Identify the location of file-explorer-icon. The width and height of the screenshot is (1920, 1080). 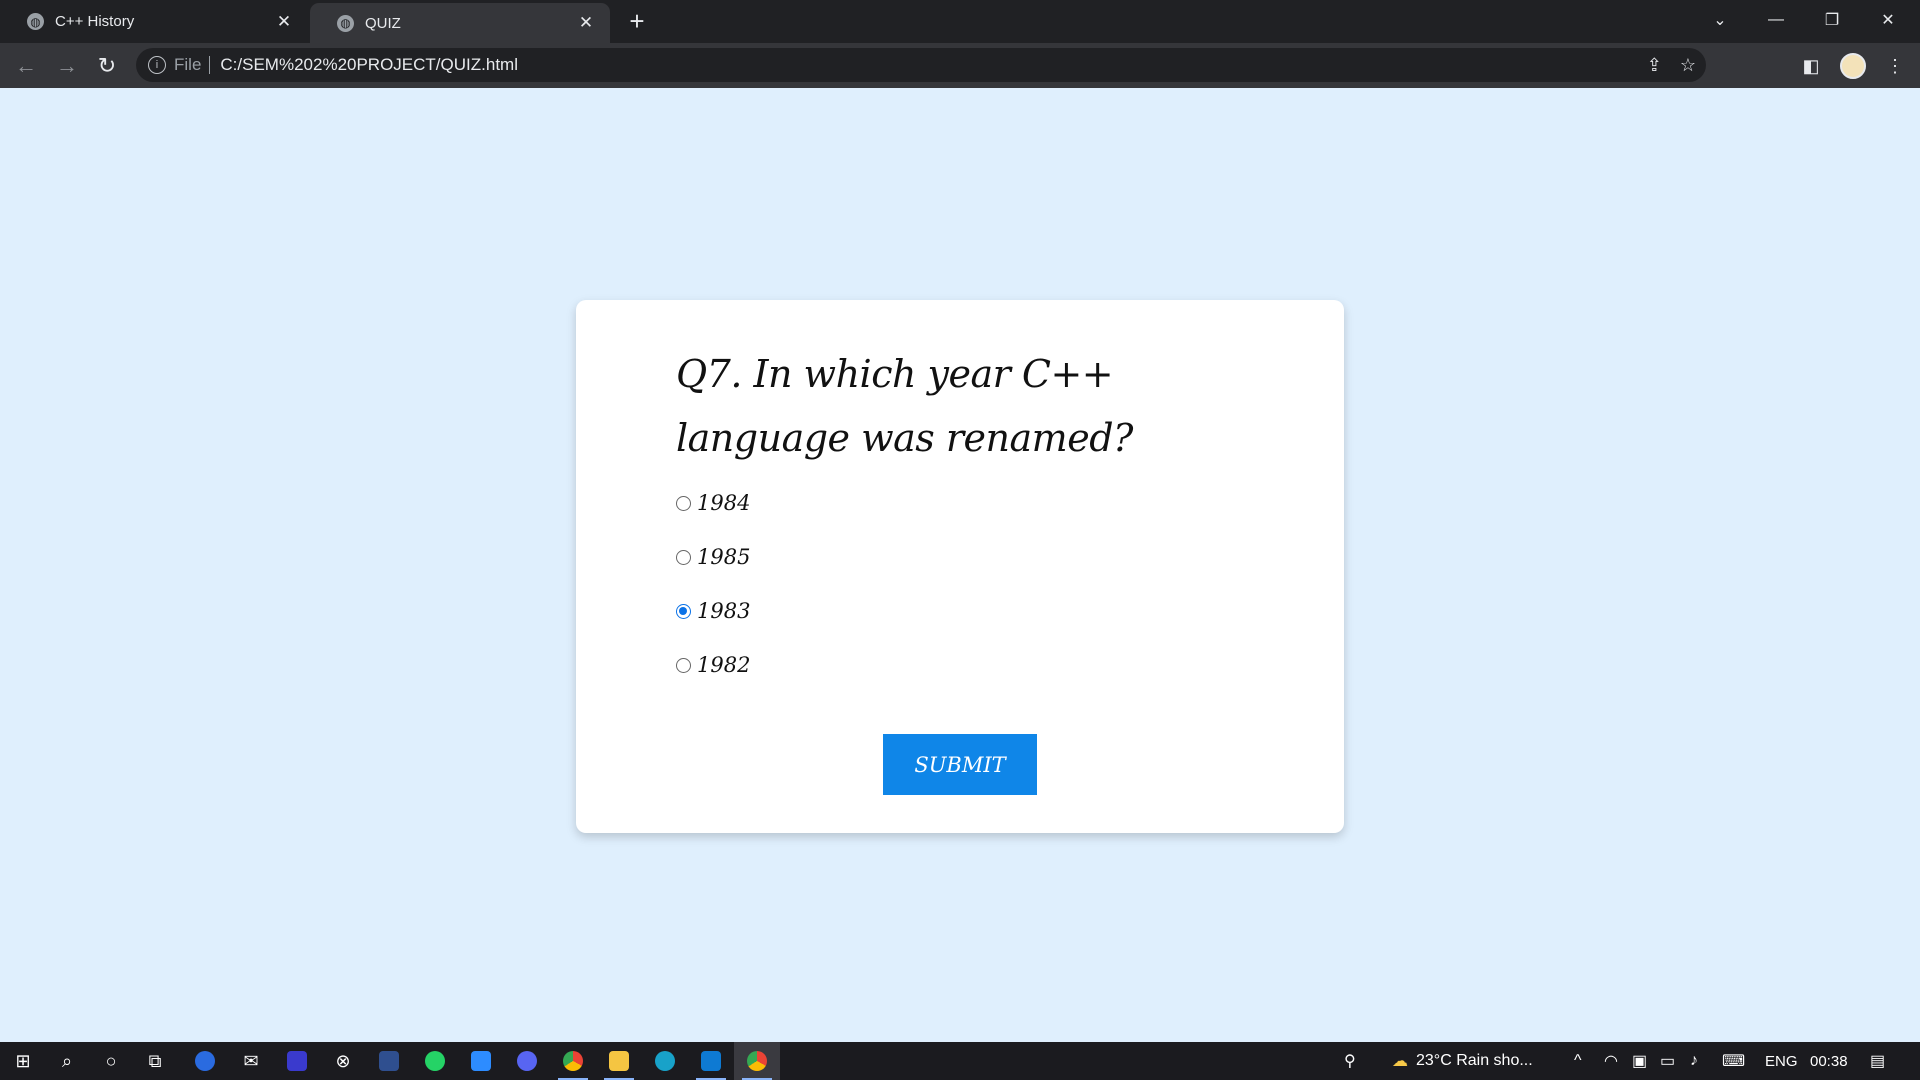
(619, 1061).